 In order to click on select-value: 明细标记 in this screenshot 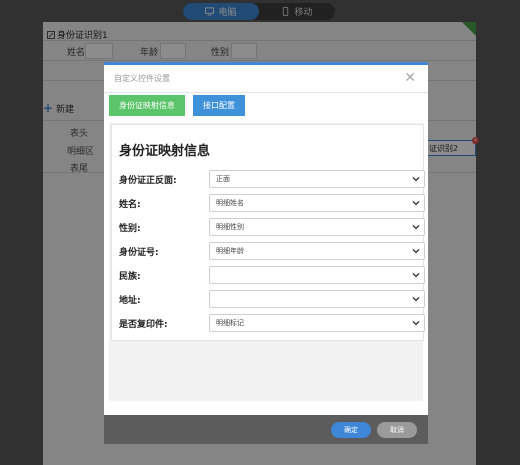, I will do `click(230, 323)`.